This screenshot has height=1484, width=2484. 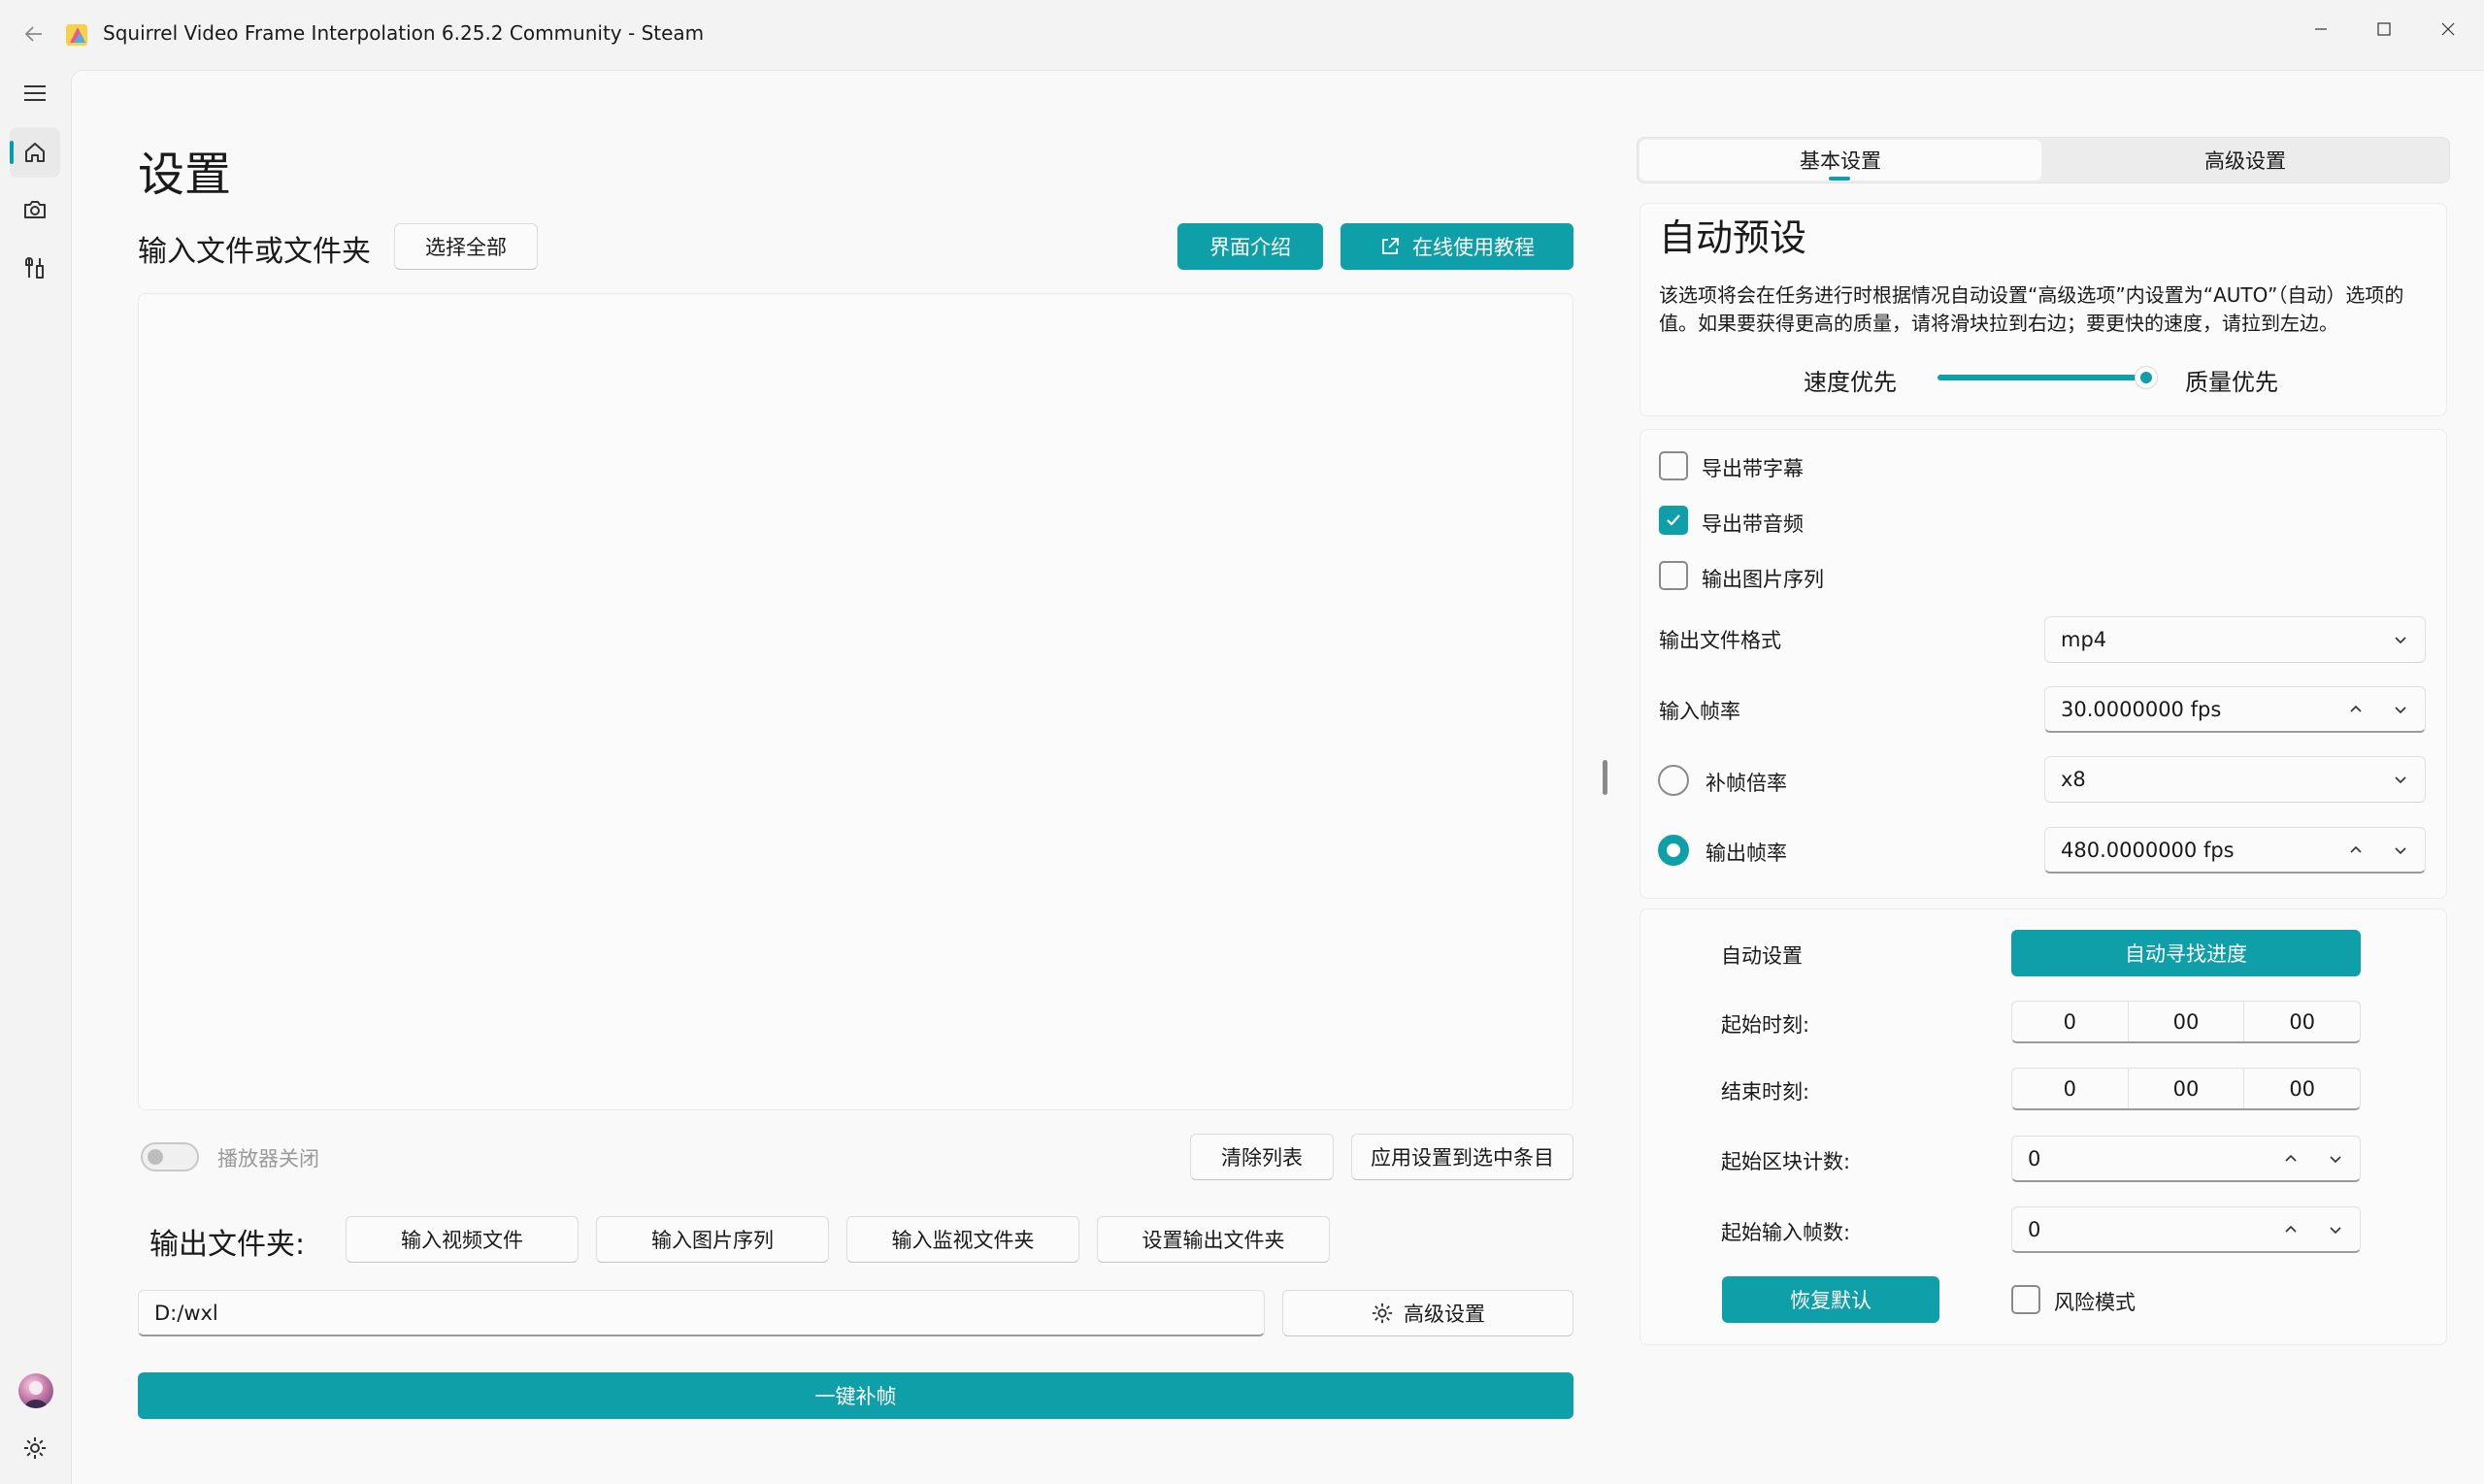 I want to click on input-watch-folder-button: 输入监视文件夹, so click(x=962, y=1239).